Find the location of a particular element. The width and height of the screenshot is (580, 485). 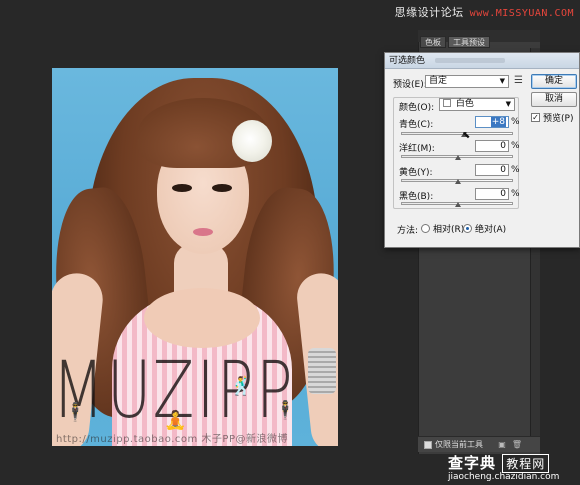

site-watermark-bottom: 查字典 教程网 jiaocheng.chazidian.com is located at coordinates (510, 468).